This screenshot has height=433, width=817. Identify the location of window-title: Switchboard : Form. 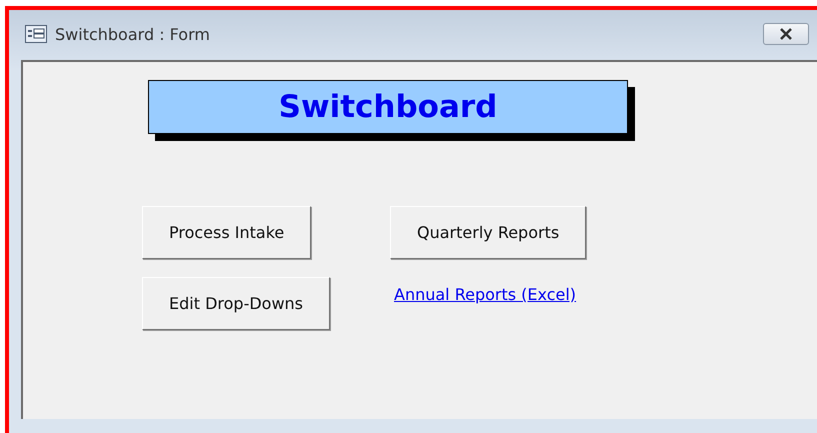
(133, 34).